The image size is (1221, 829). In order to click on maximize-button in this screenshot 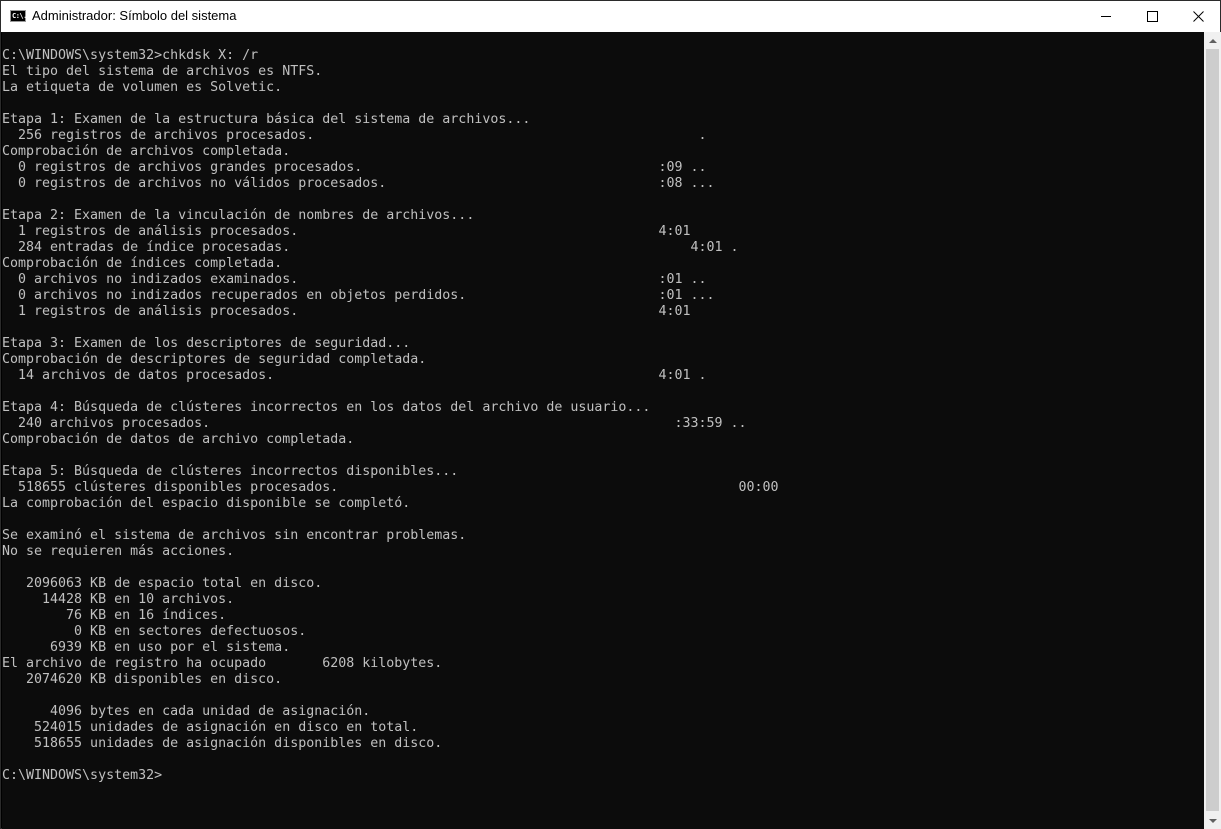, I will do `click(1152, 16)`.